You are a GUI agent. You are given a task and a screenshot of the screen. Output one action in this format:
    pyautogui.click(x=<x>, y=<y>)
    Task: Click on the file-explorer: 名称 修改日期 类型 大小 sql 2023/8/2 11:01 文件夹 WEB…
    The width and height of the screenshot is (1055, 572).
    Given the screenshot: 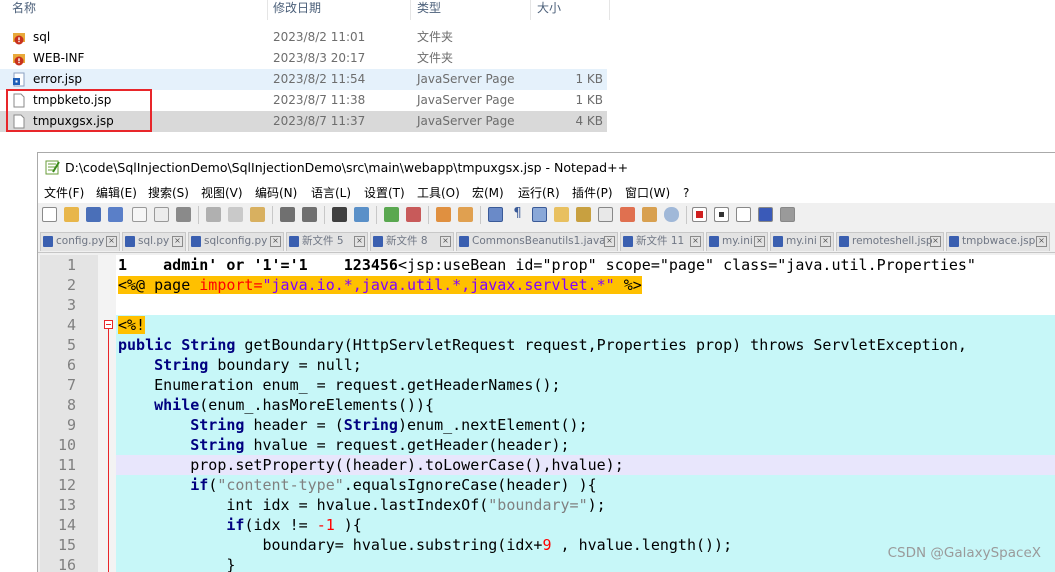 What is the action you would take?
    pyautogui.click(x=305, y=70)
    